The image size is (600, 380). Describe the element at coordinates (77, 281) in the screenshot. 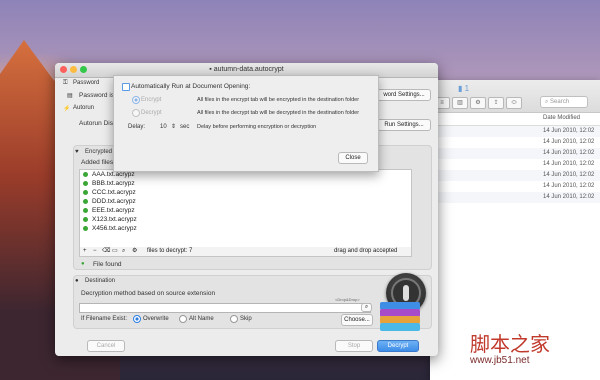

I see `destination-icon: ●` at that location.